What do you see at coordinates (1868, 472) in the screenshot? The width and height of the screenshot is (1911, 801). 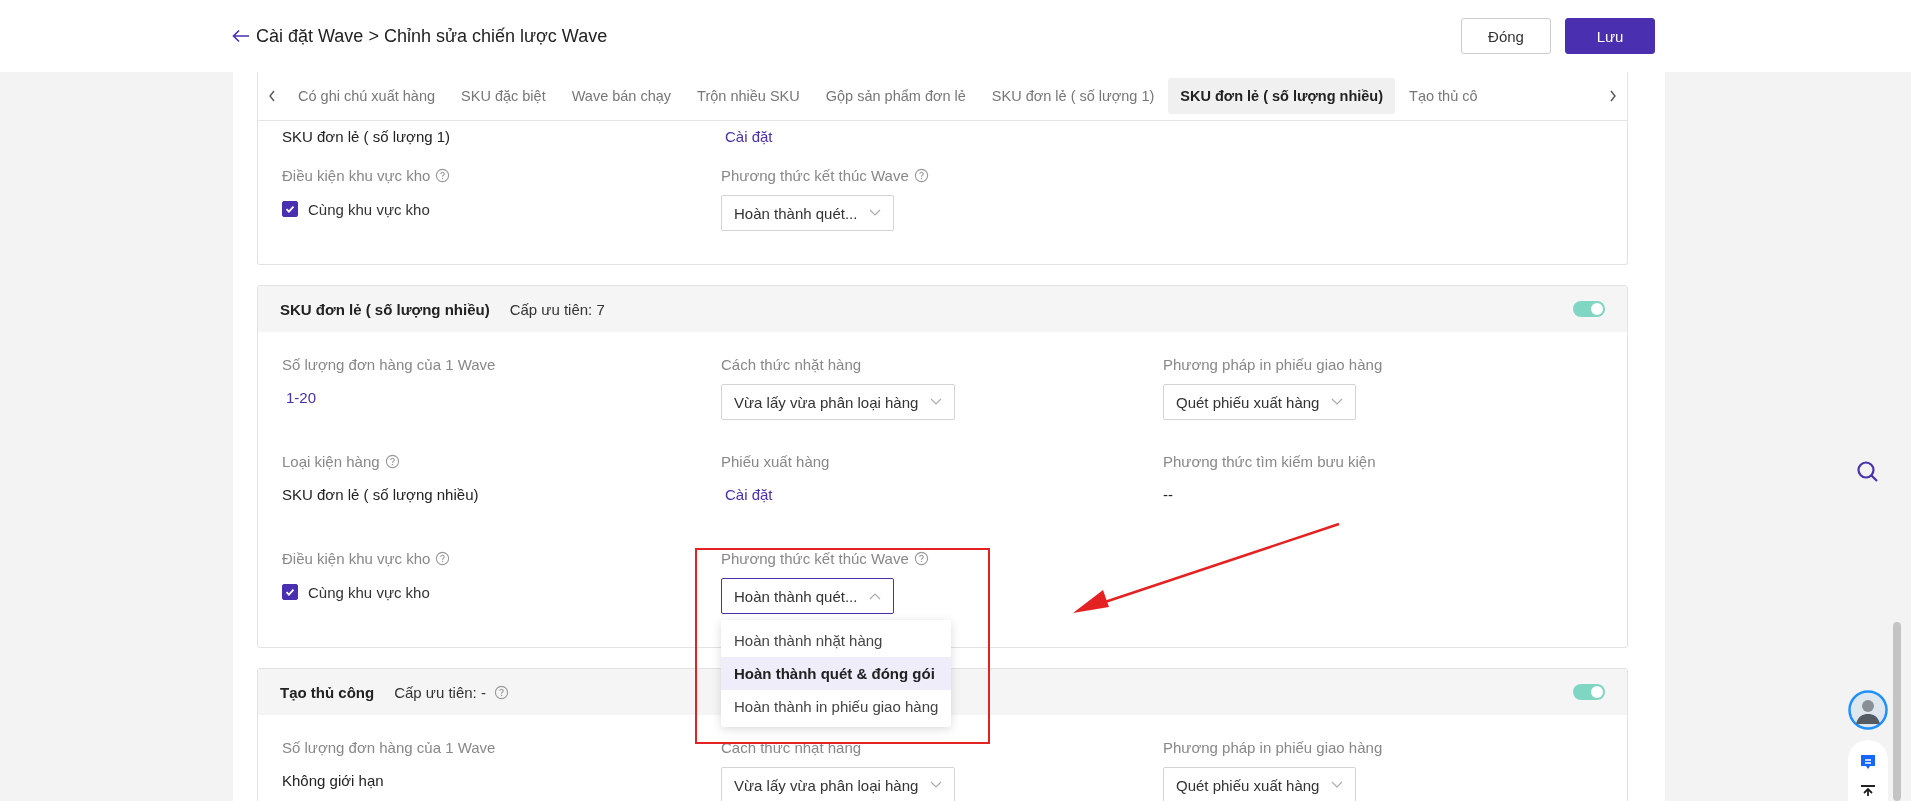 I see `search-icon` at bounding box center [1868, 472].